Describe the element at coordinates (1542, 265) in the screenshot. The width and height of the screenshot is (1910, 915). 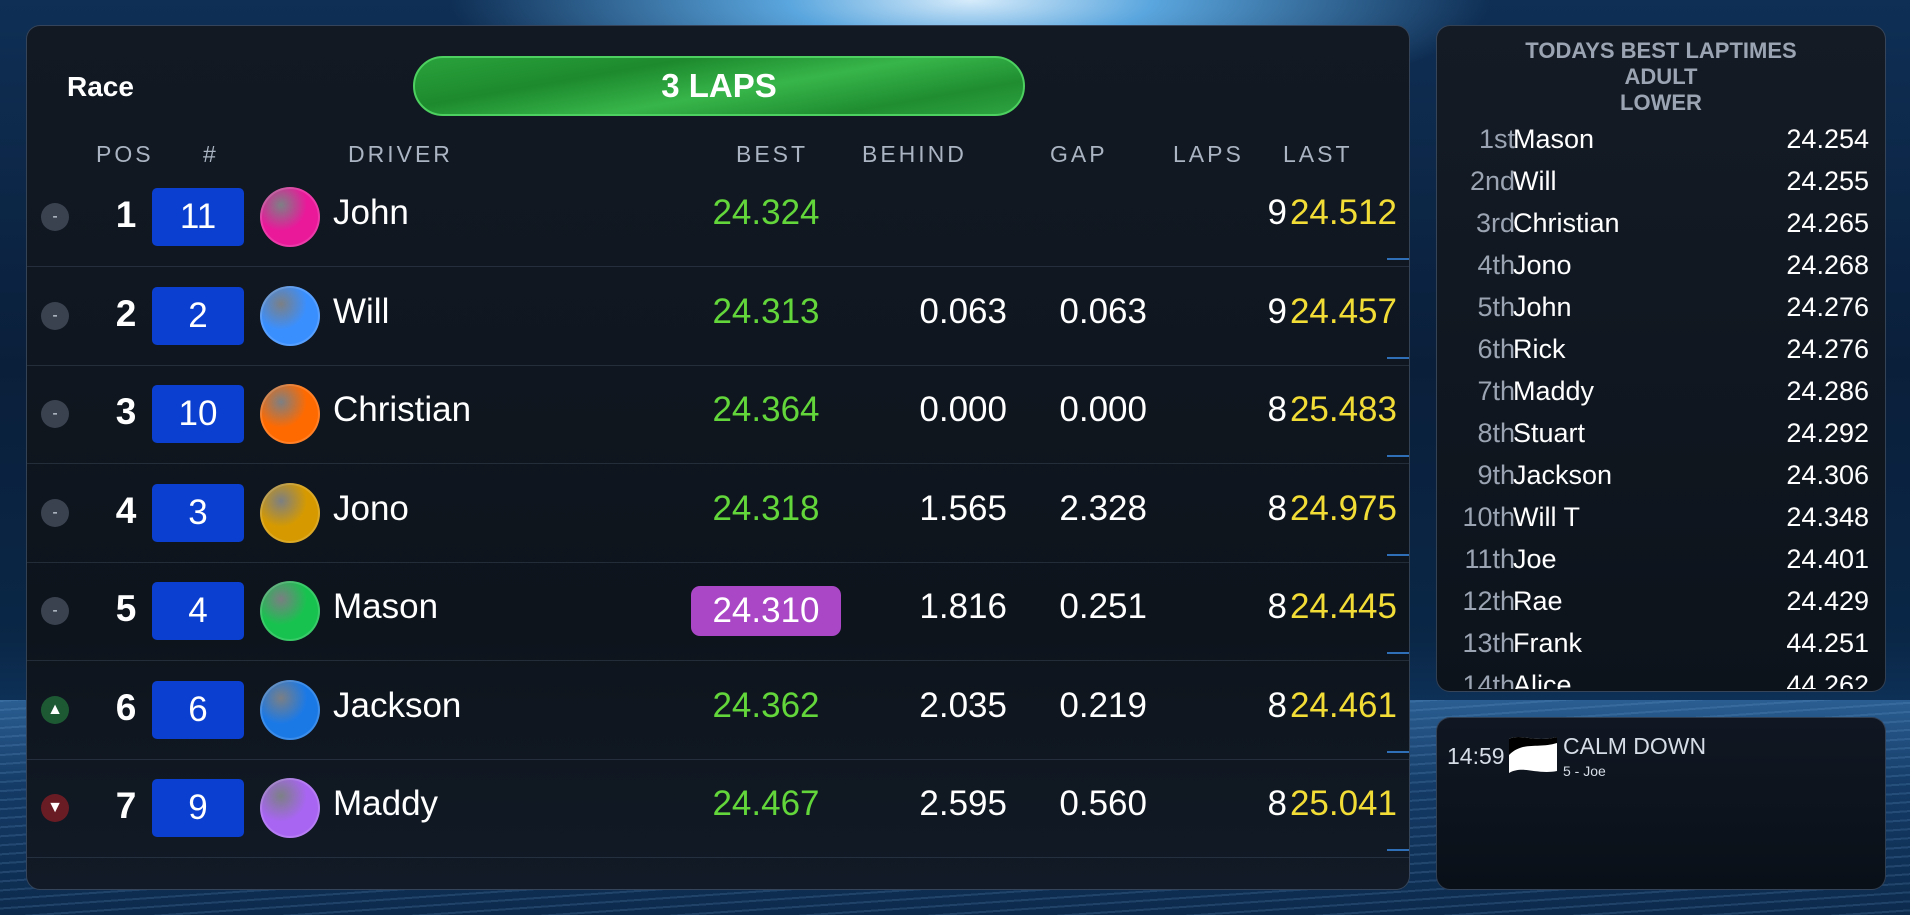
I see `best-laptime-name: Jono` at that location.